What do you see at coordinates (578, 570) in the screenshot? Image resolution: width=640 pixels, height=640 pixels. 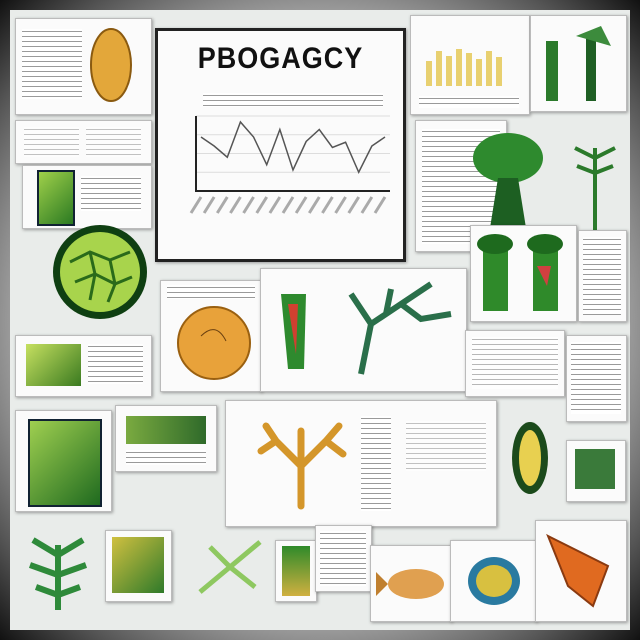 I see `orange-shape-illustration` at bounding box center [578, 570].